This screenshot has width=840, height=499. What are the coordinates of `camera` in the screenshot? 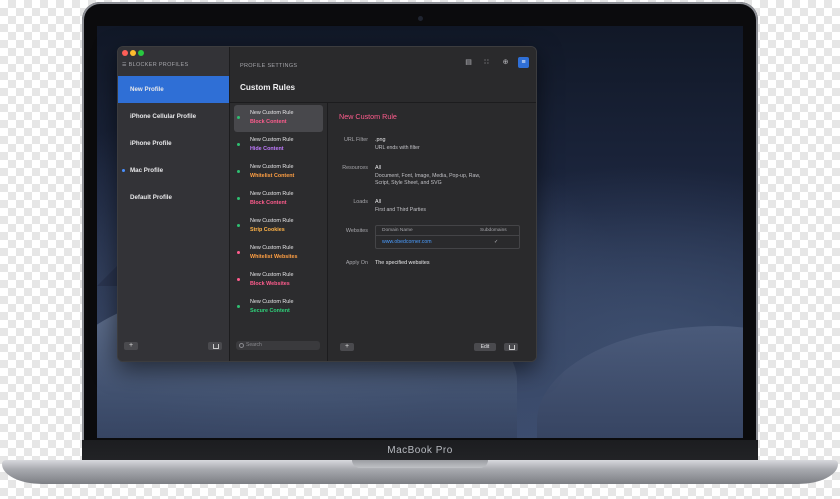 It's located at (420, 18).